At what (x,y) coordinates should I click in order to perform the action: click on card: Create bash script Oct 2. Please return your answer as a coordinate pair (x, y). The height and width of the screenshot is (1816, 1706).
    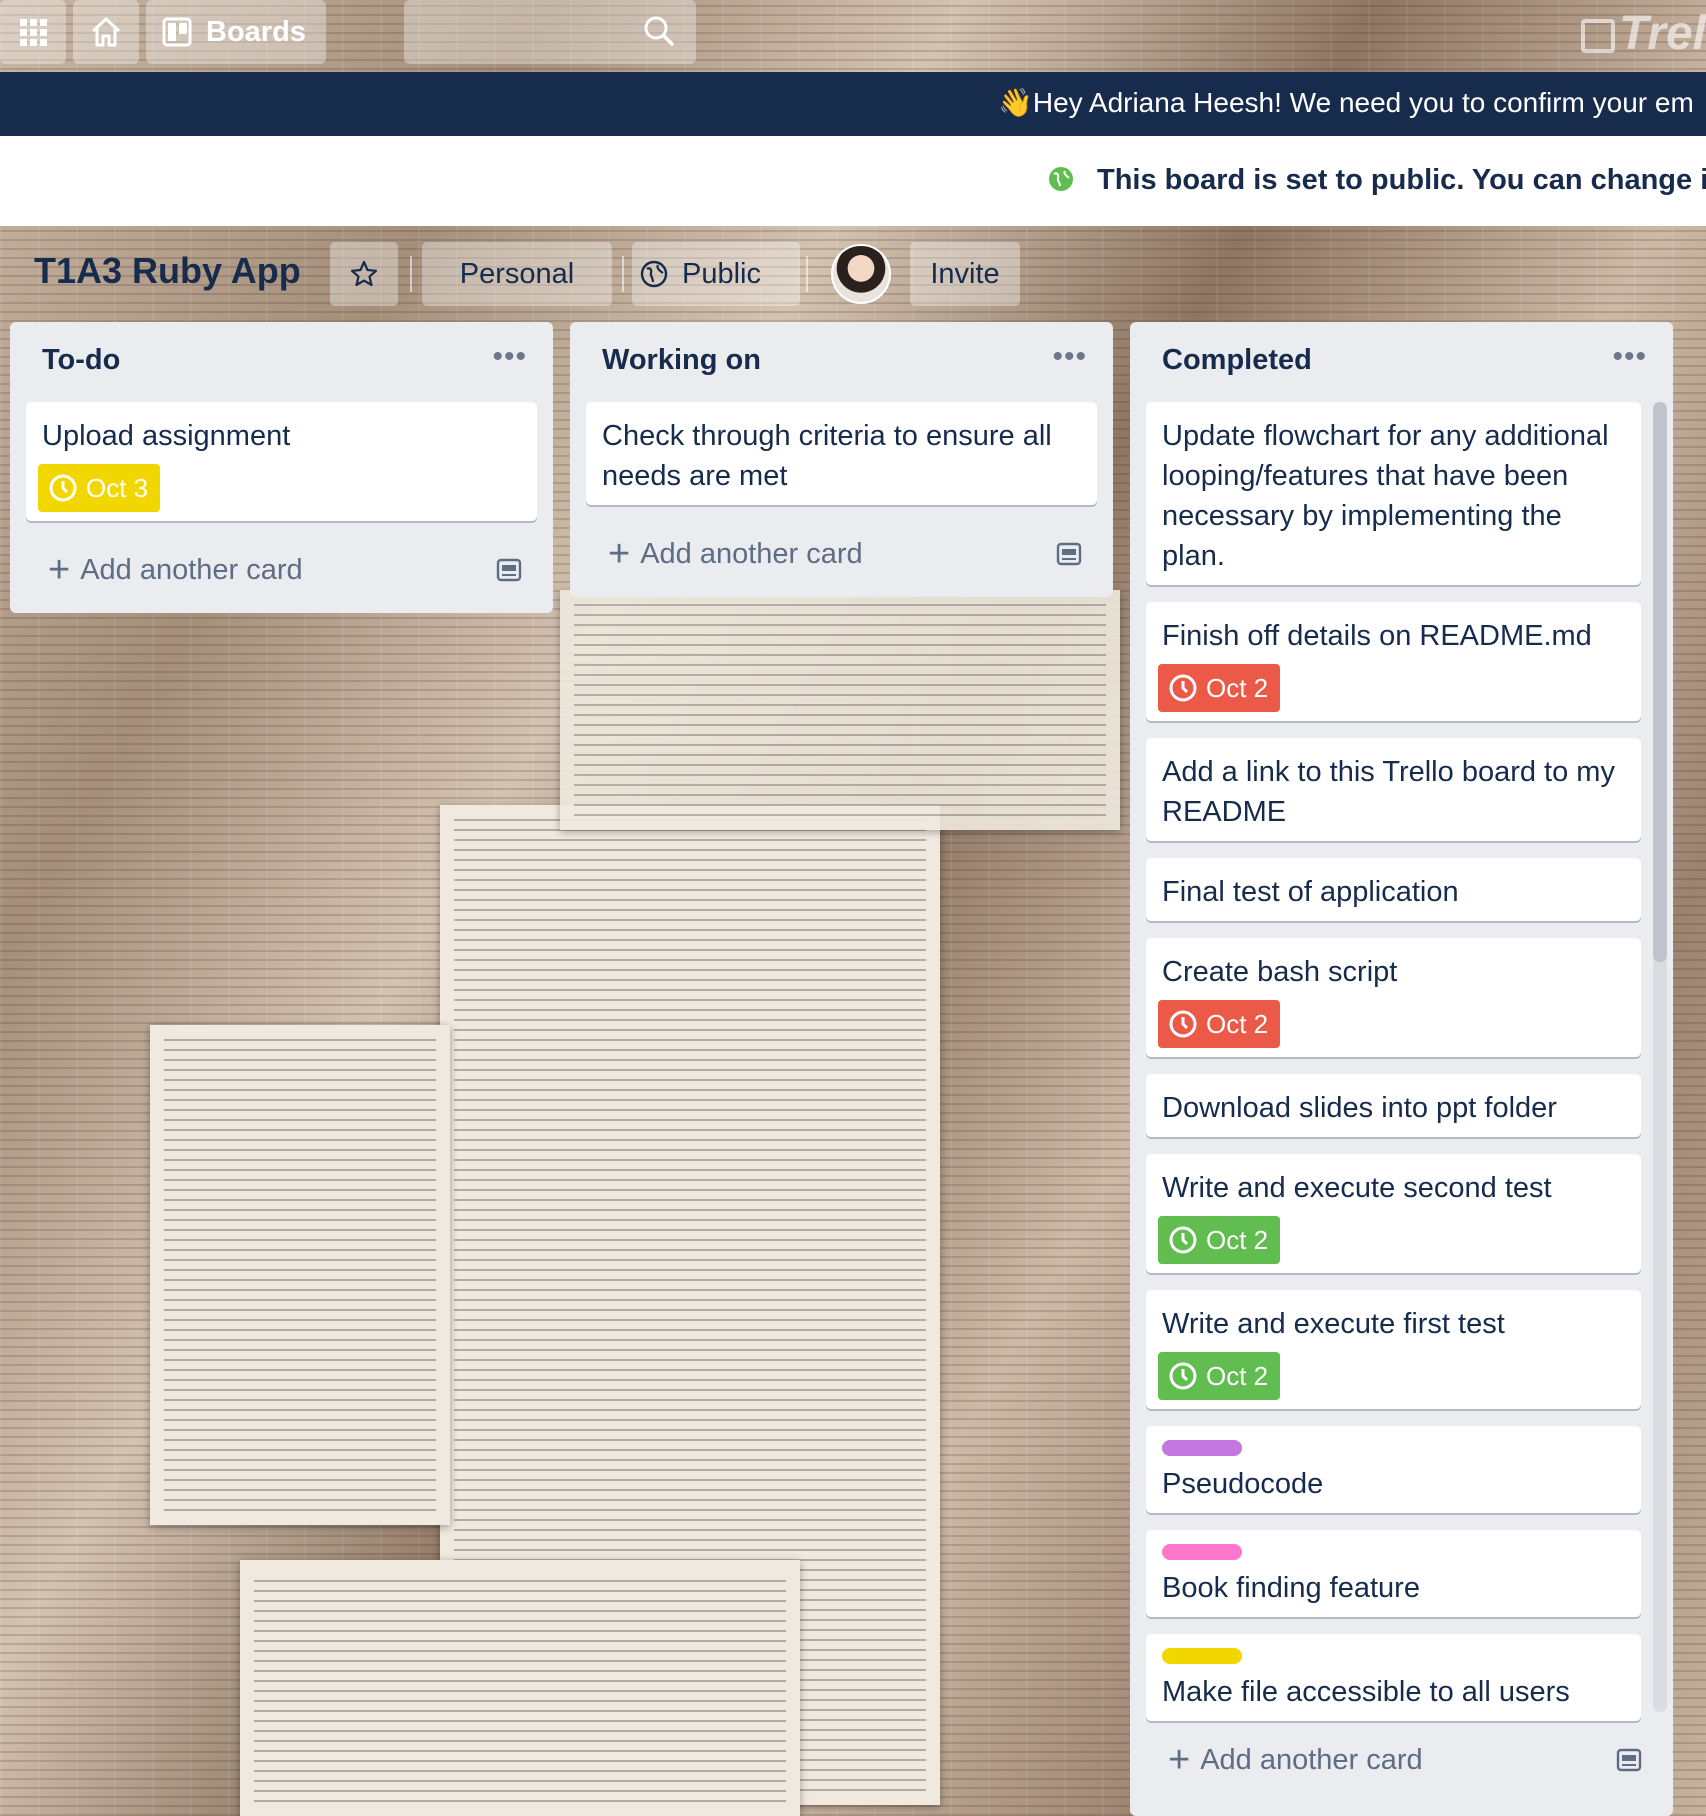
    Looking at the image, I should click on (1393, 997).